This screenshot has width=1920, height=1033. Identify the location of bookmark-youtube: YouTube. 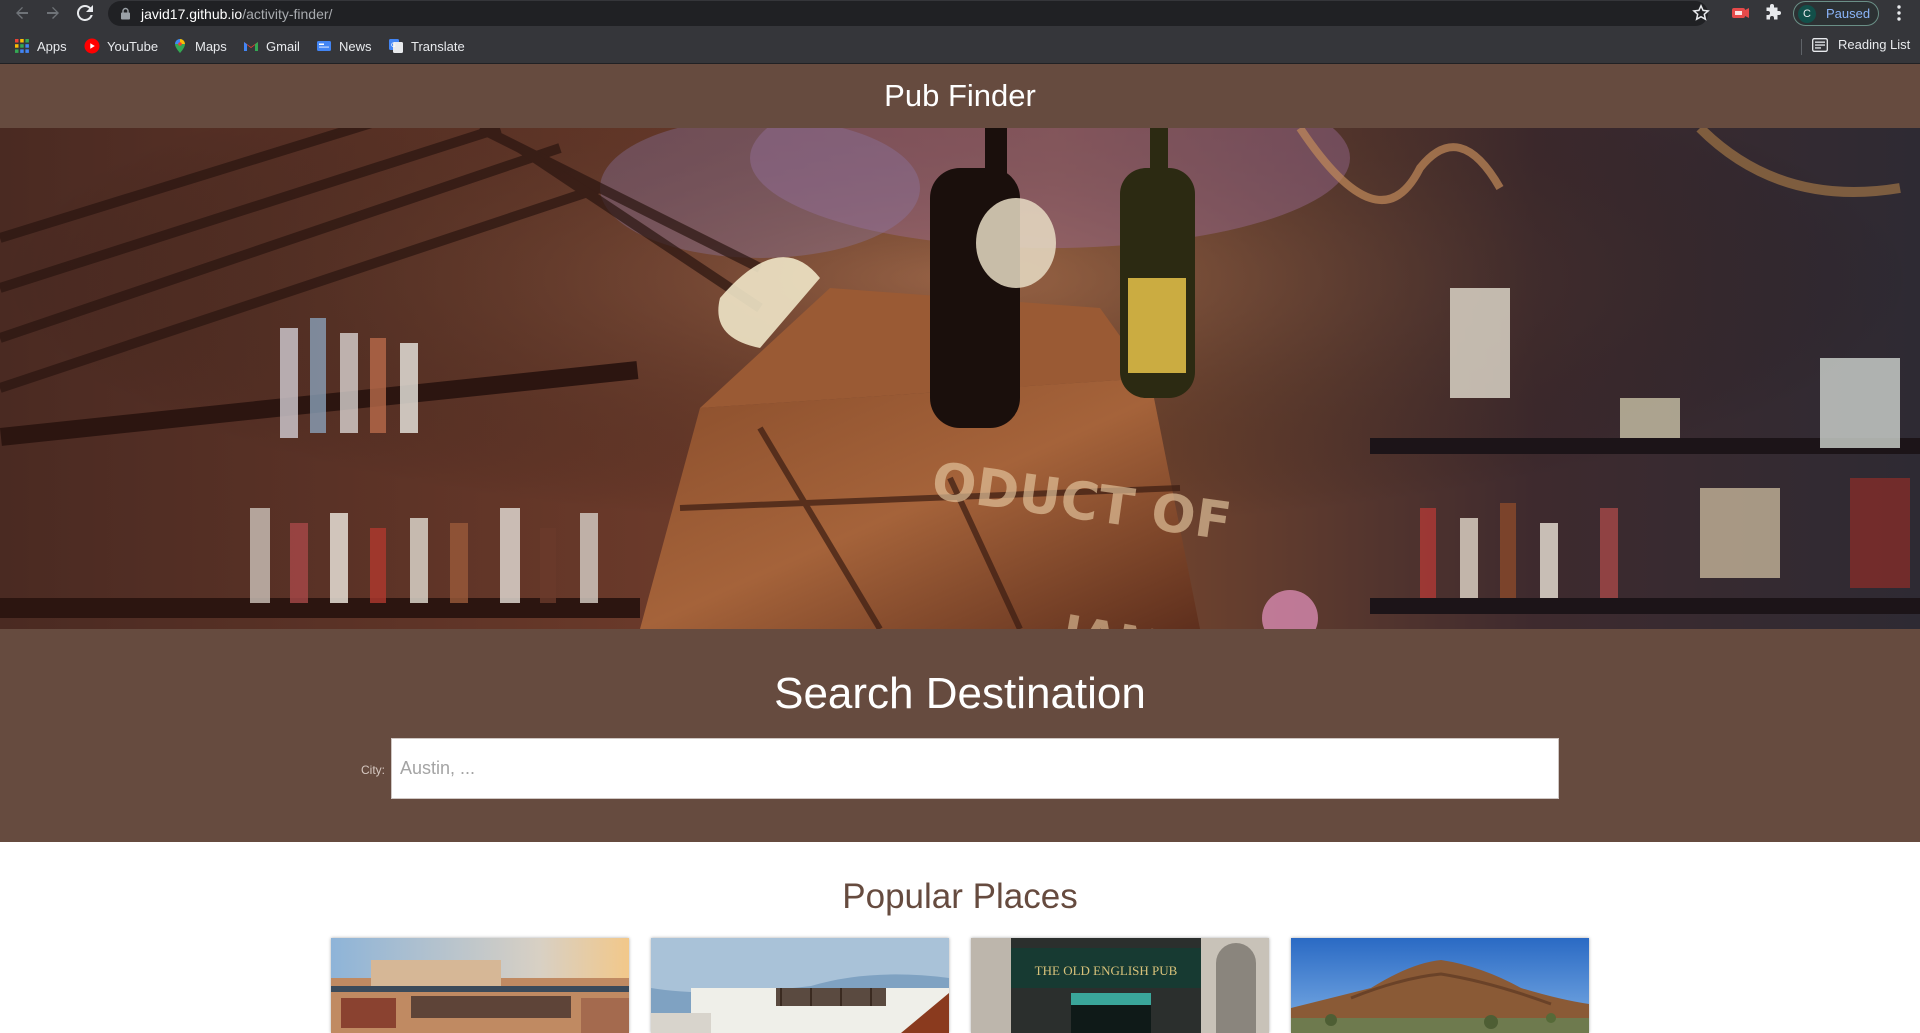
(121, 46).